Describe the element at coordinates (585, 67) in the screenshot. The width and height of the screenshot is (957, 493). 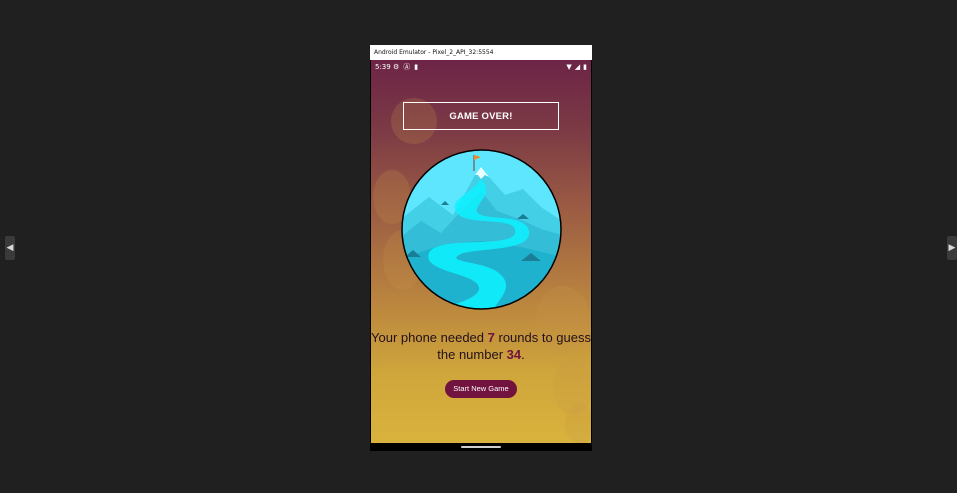
I see `battery-icon: ▮` at that location.